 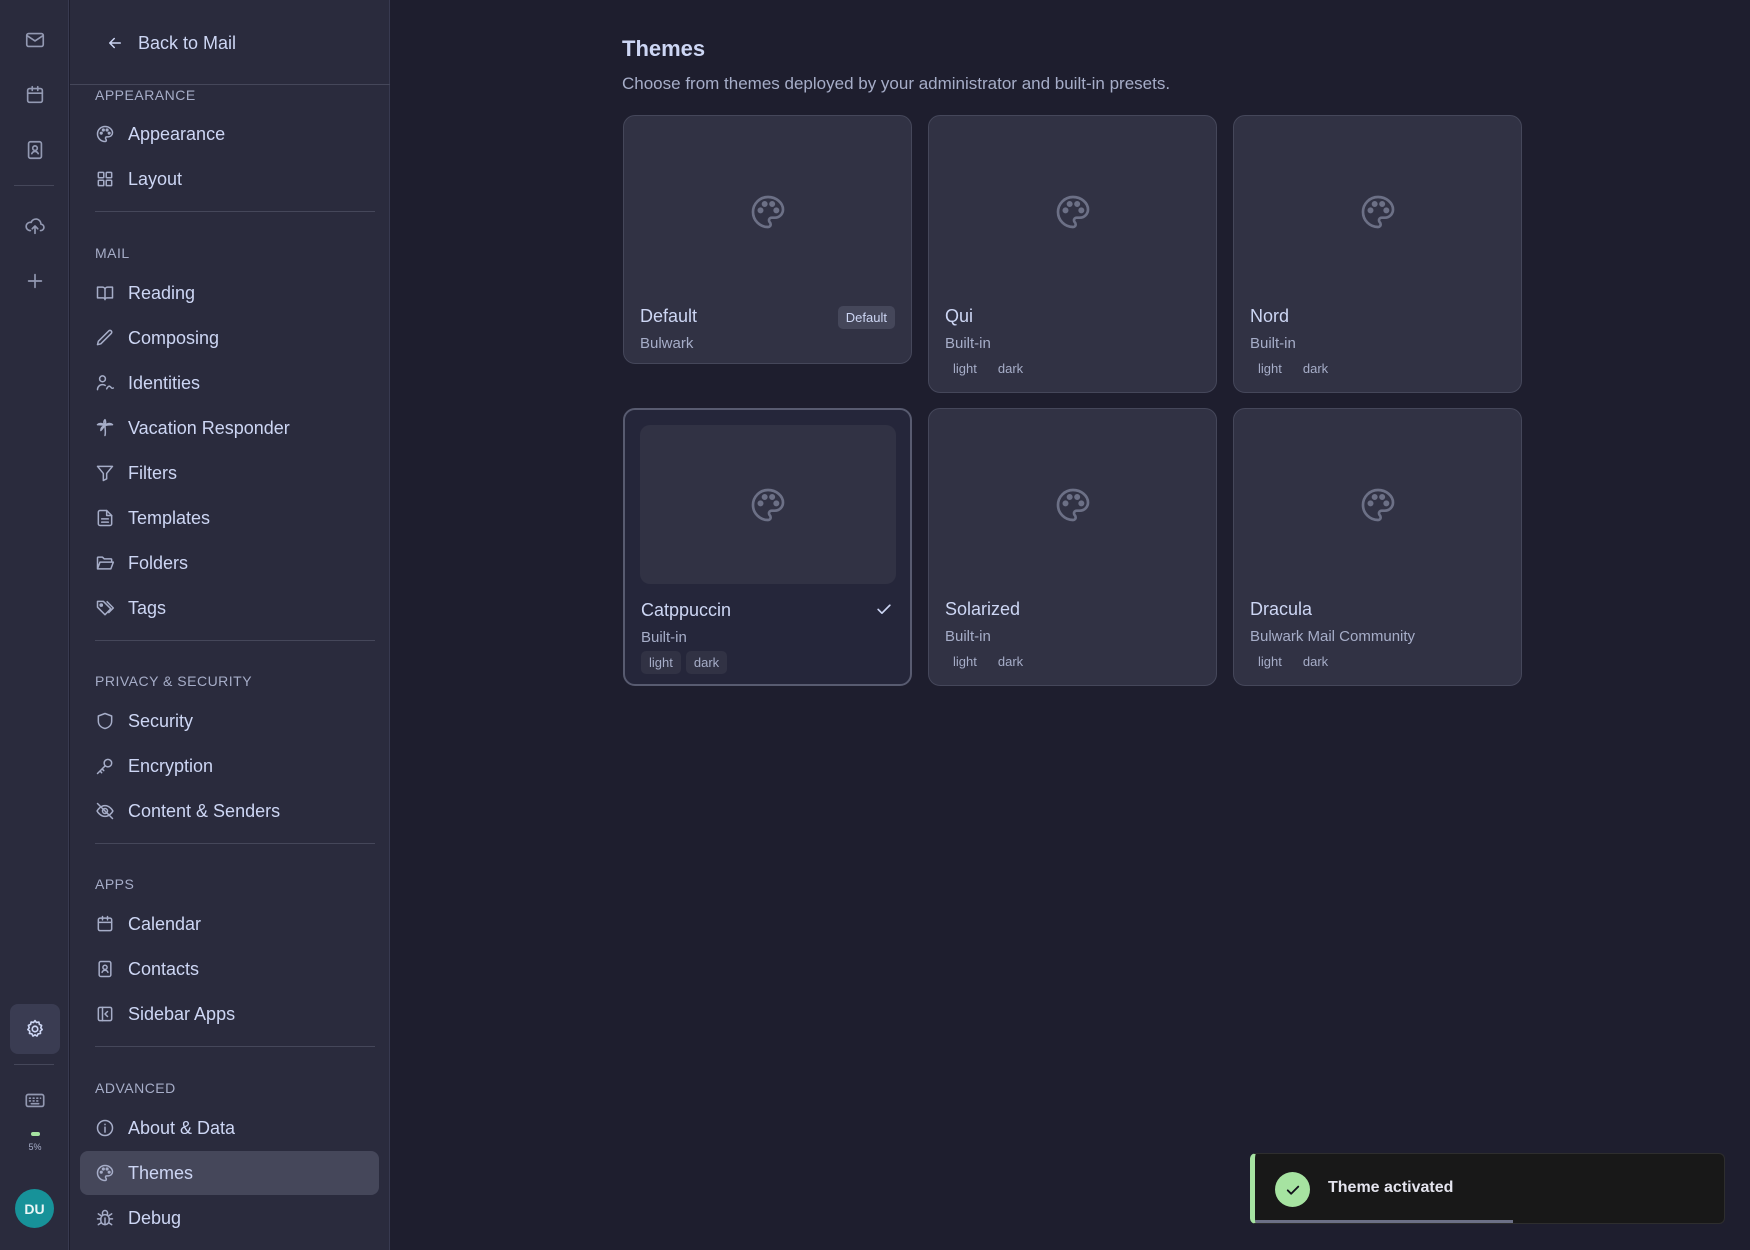 I want to click on sidebar-item-label: Calendar, so click(x=165, y=923).